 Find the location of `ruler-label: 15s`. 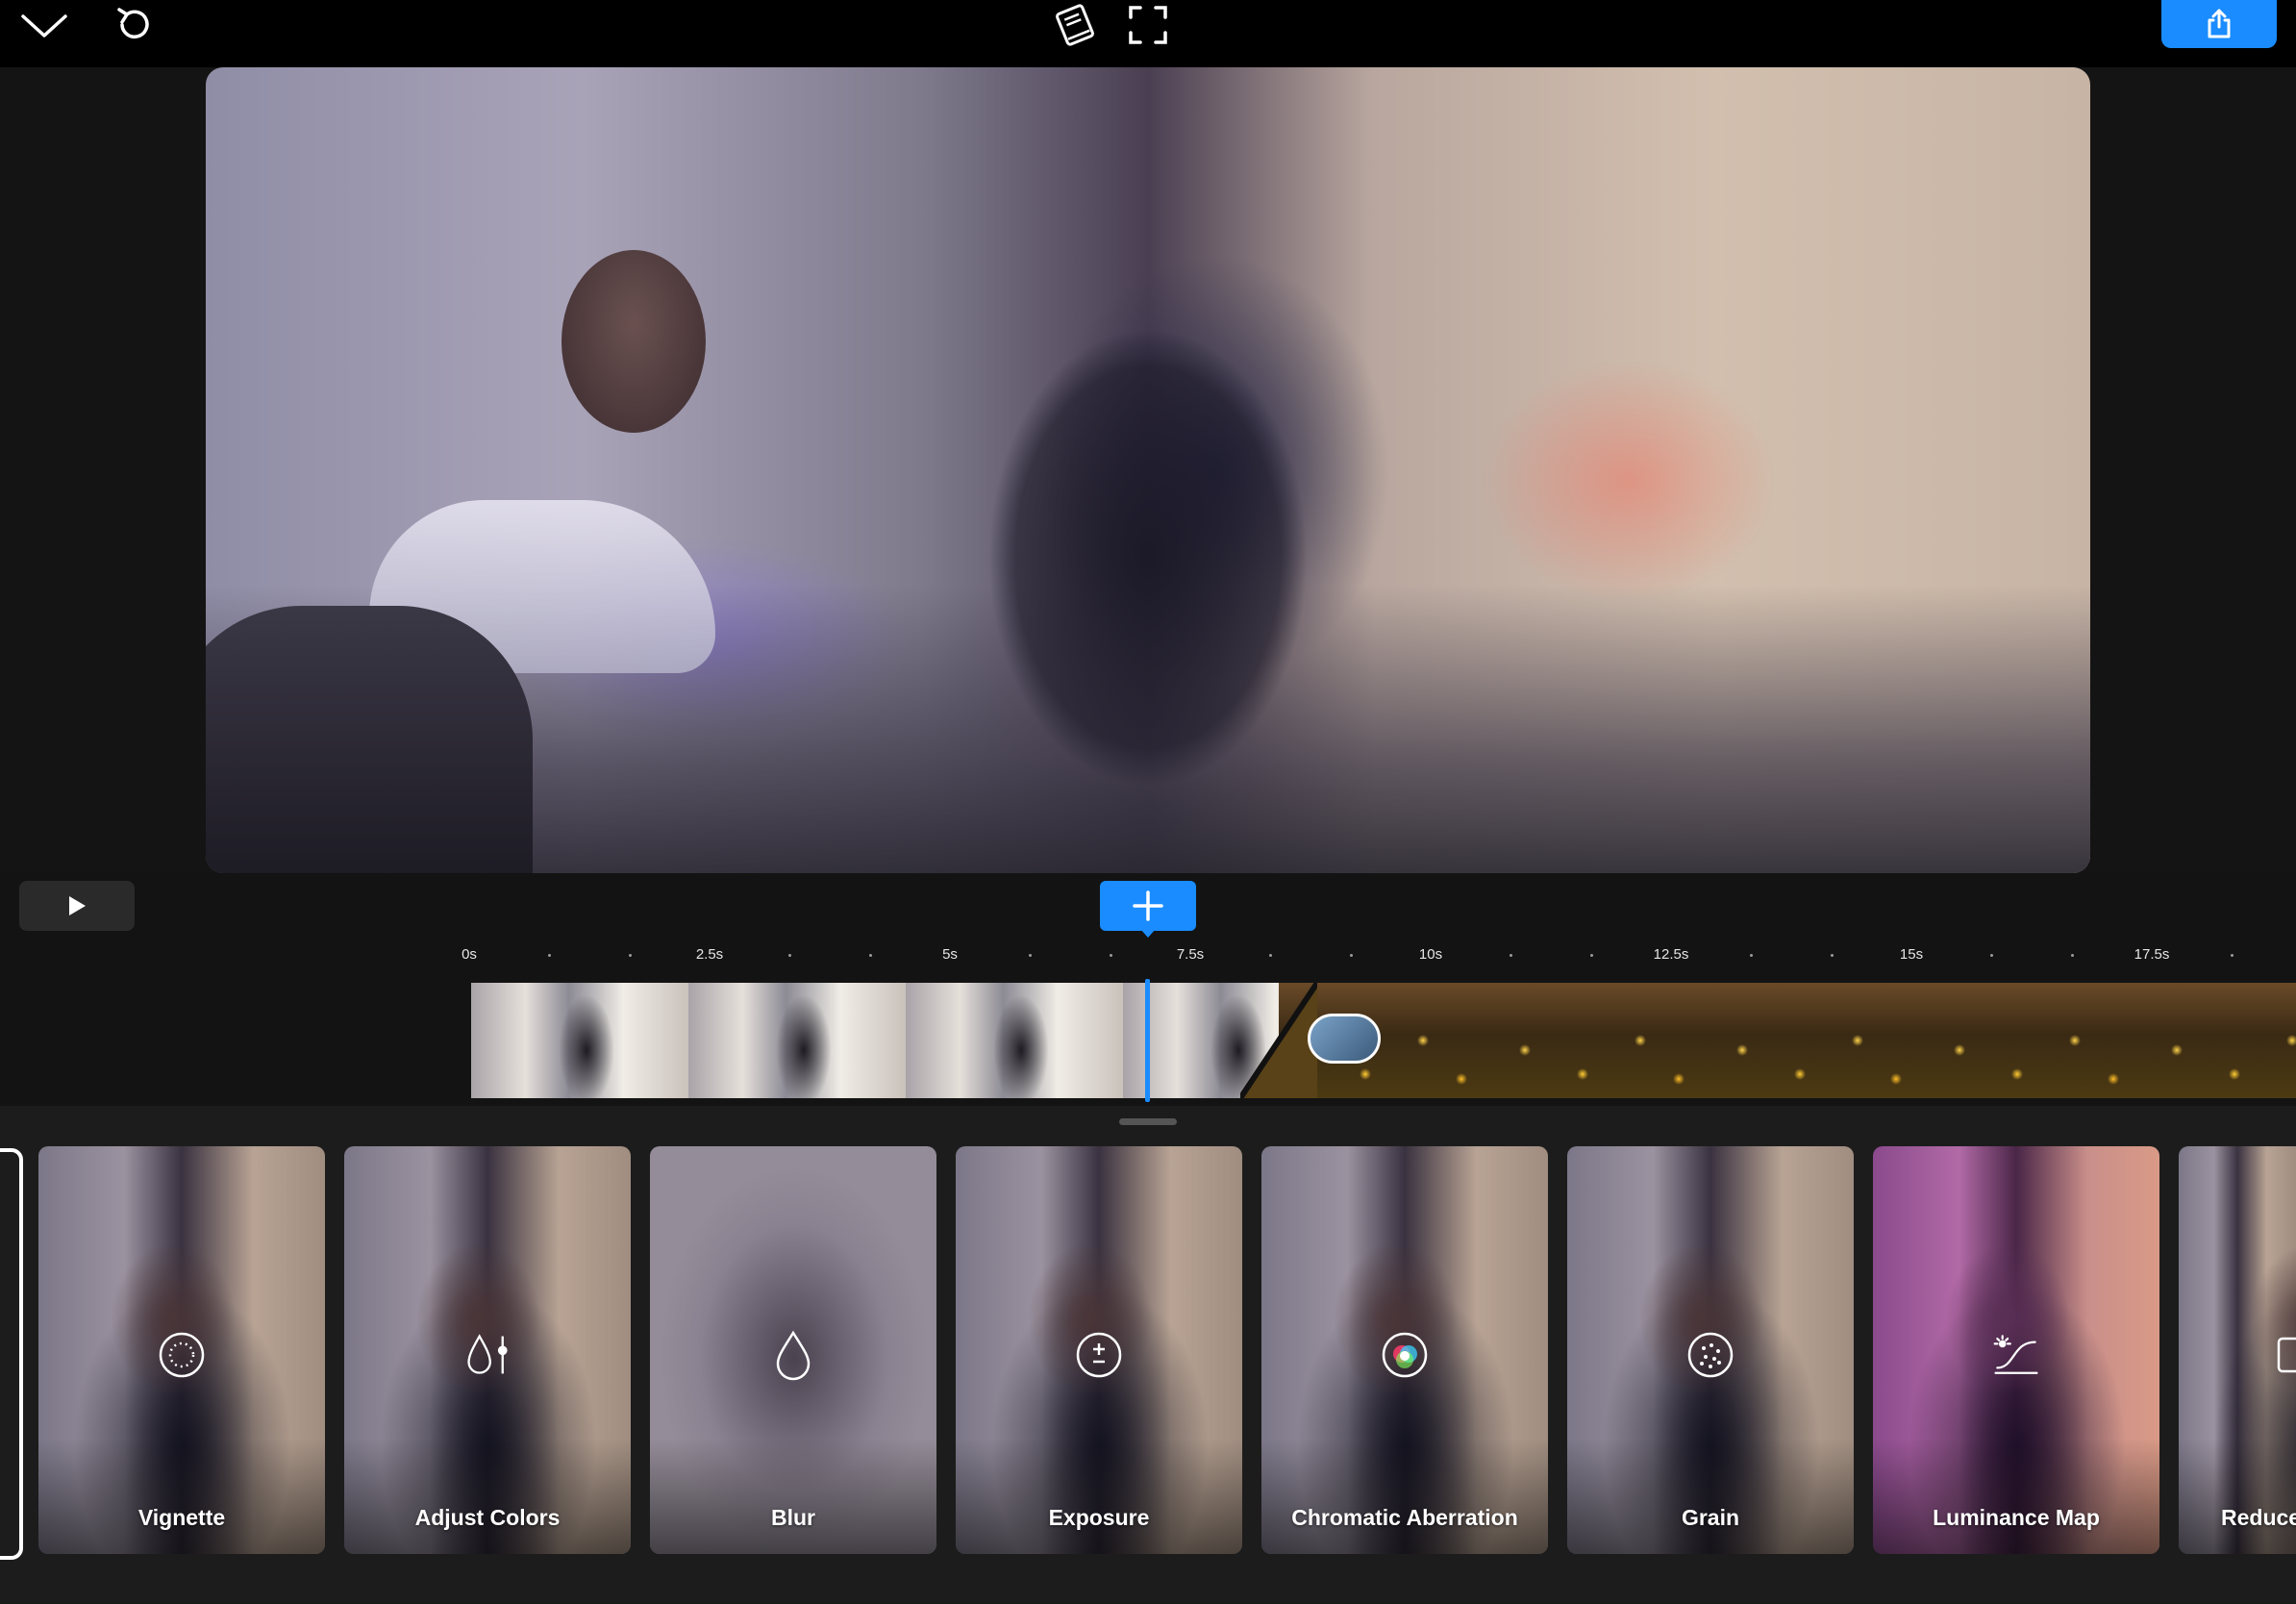

ruler-label: 15s is located at coordinates (1911, 954).